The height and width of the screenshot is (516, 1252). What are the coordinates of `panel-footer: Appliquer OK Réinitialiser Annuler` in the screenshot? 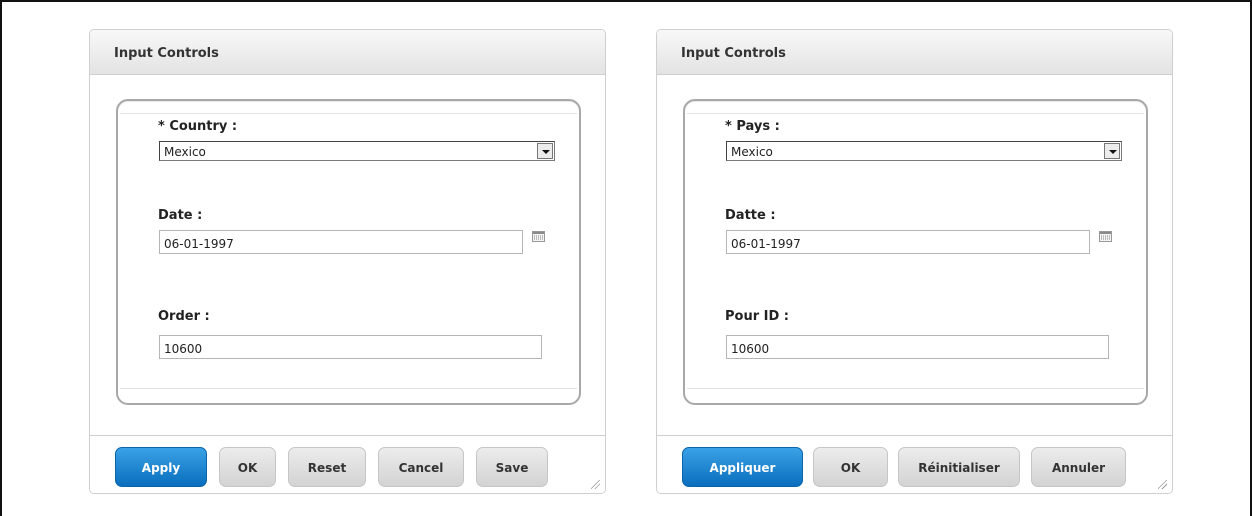 It's located at (914, 464).